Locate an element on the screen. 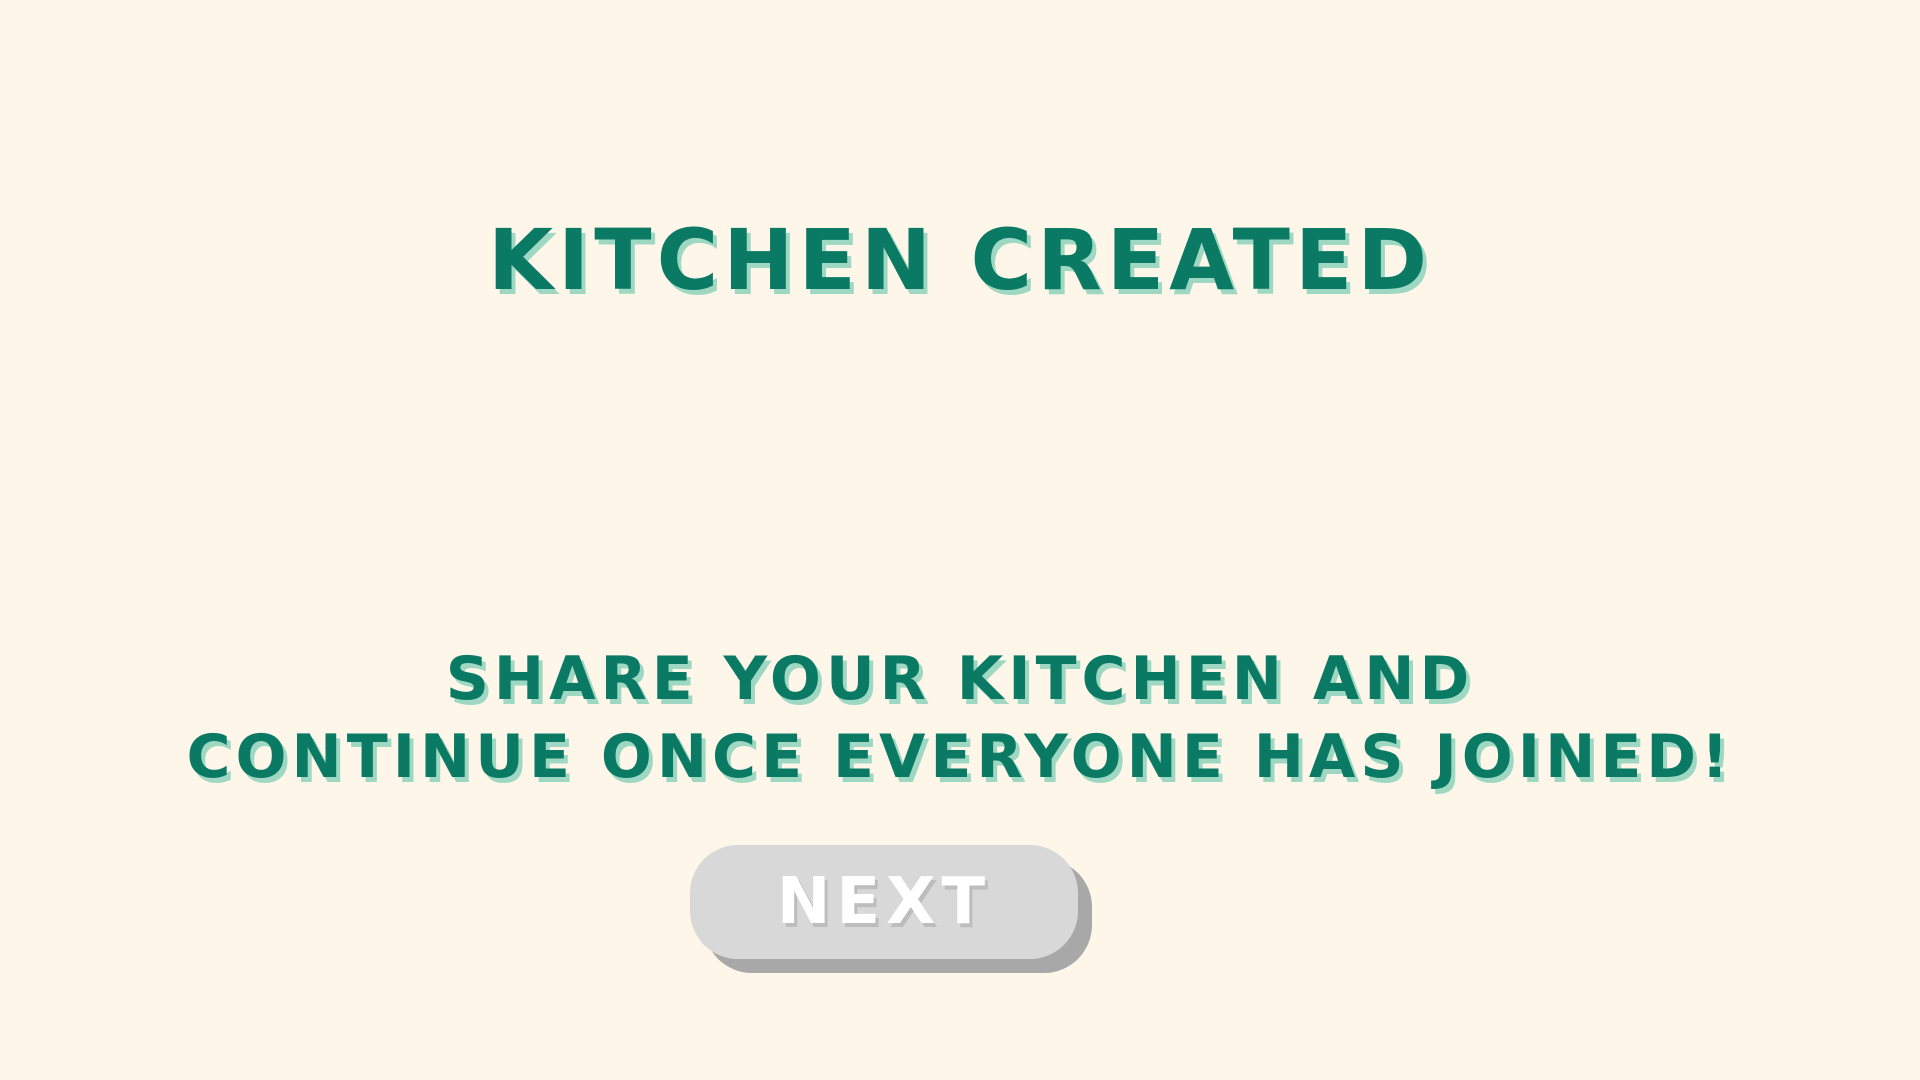  next-button: NEXT is located at coordinates (884, 902).